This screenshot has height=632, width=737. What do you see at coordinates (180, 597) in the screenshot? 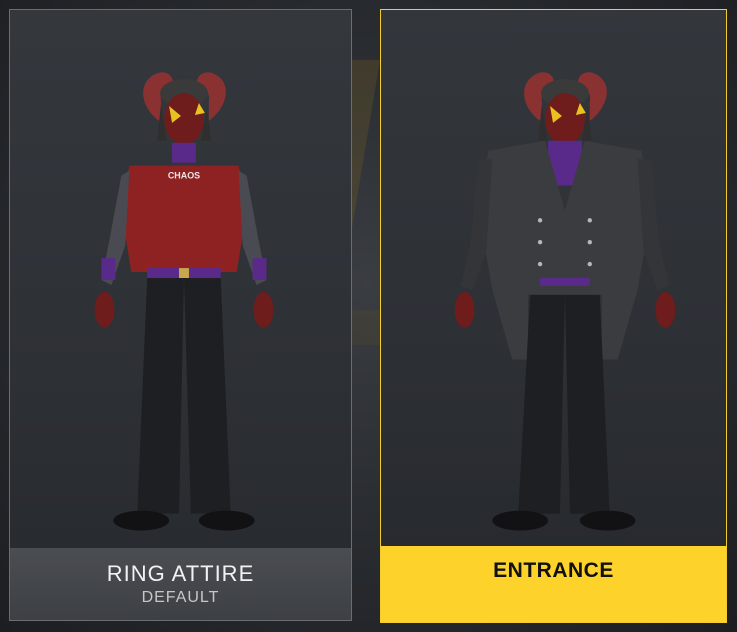
I see `ring-attire-subtitle: DEFAULT` at bounding box center [180, 597].